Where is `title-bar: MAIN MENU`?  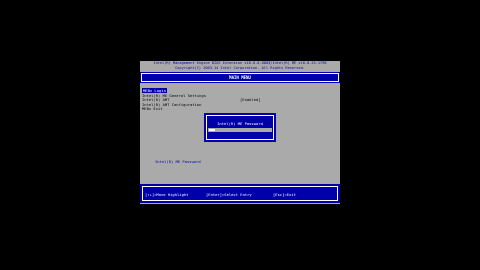
title-bar: MAIN MENU is located at coordinates (240, 77).